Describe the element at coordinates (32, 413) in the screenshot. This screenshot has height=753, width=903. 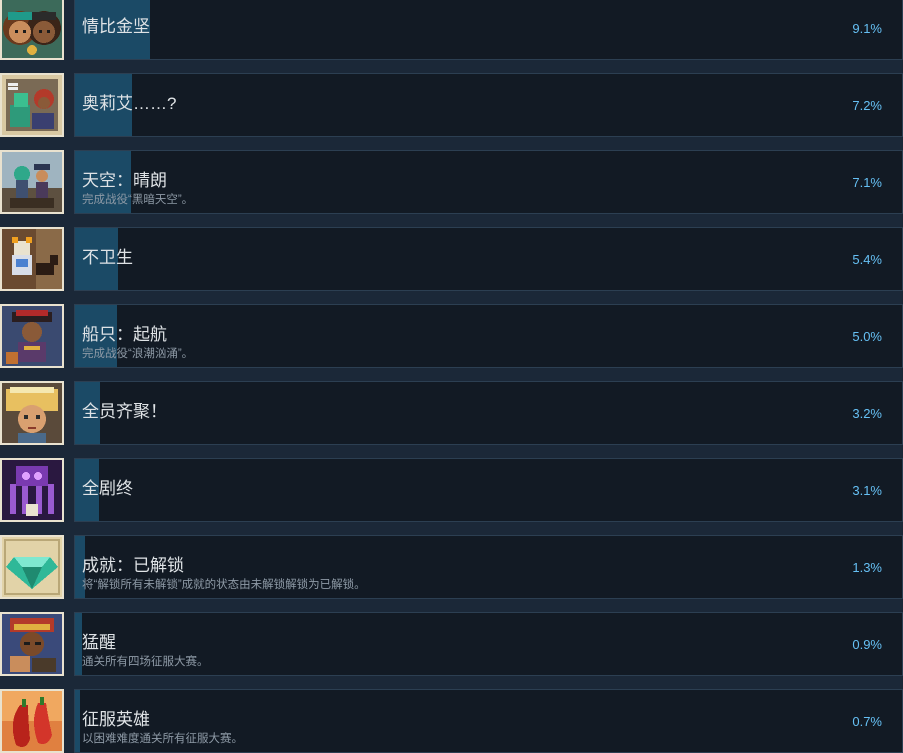
I see `blonde-hero-icon` at that location.